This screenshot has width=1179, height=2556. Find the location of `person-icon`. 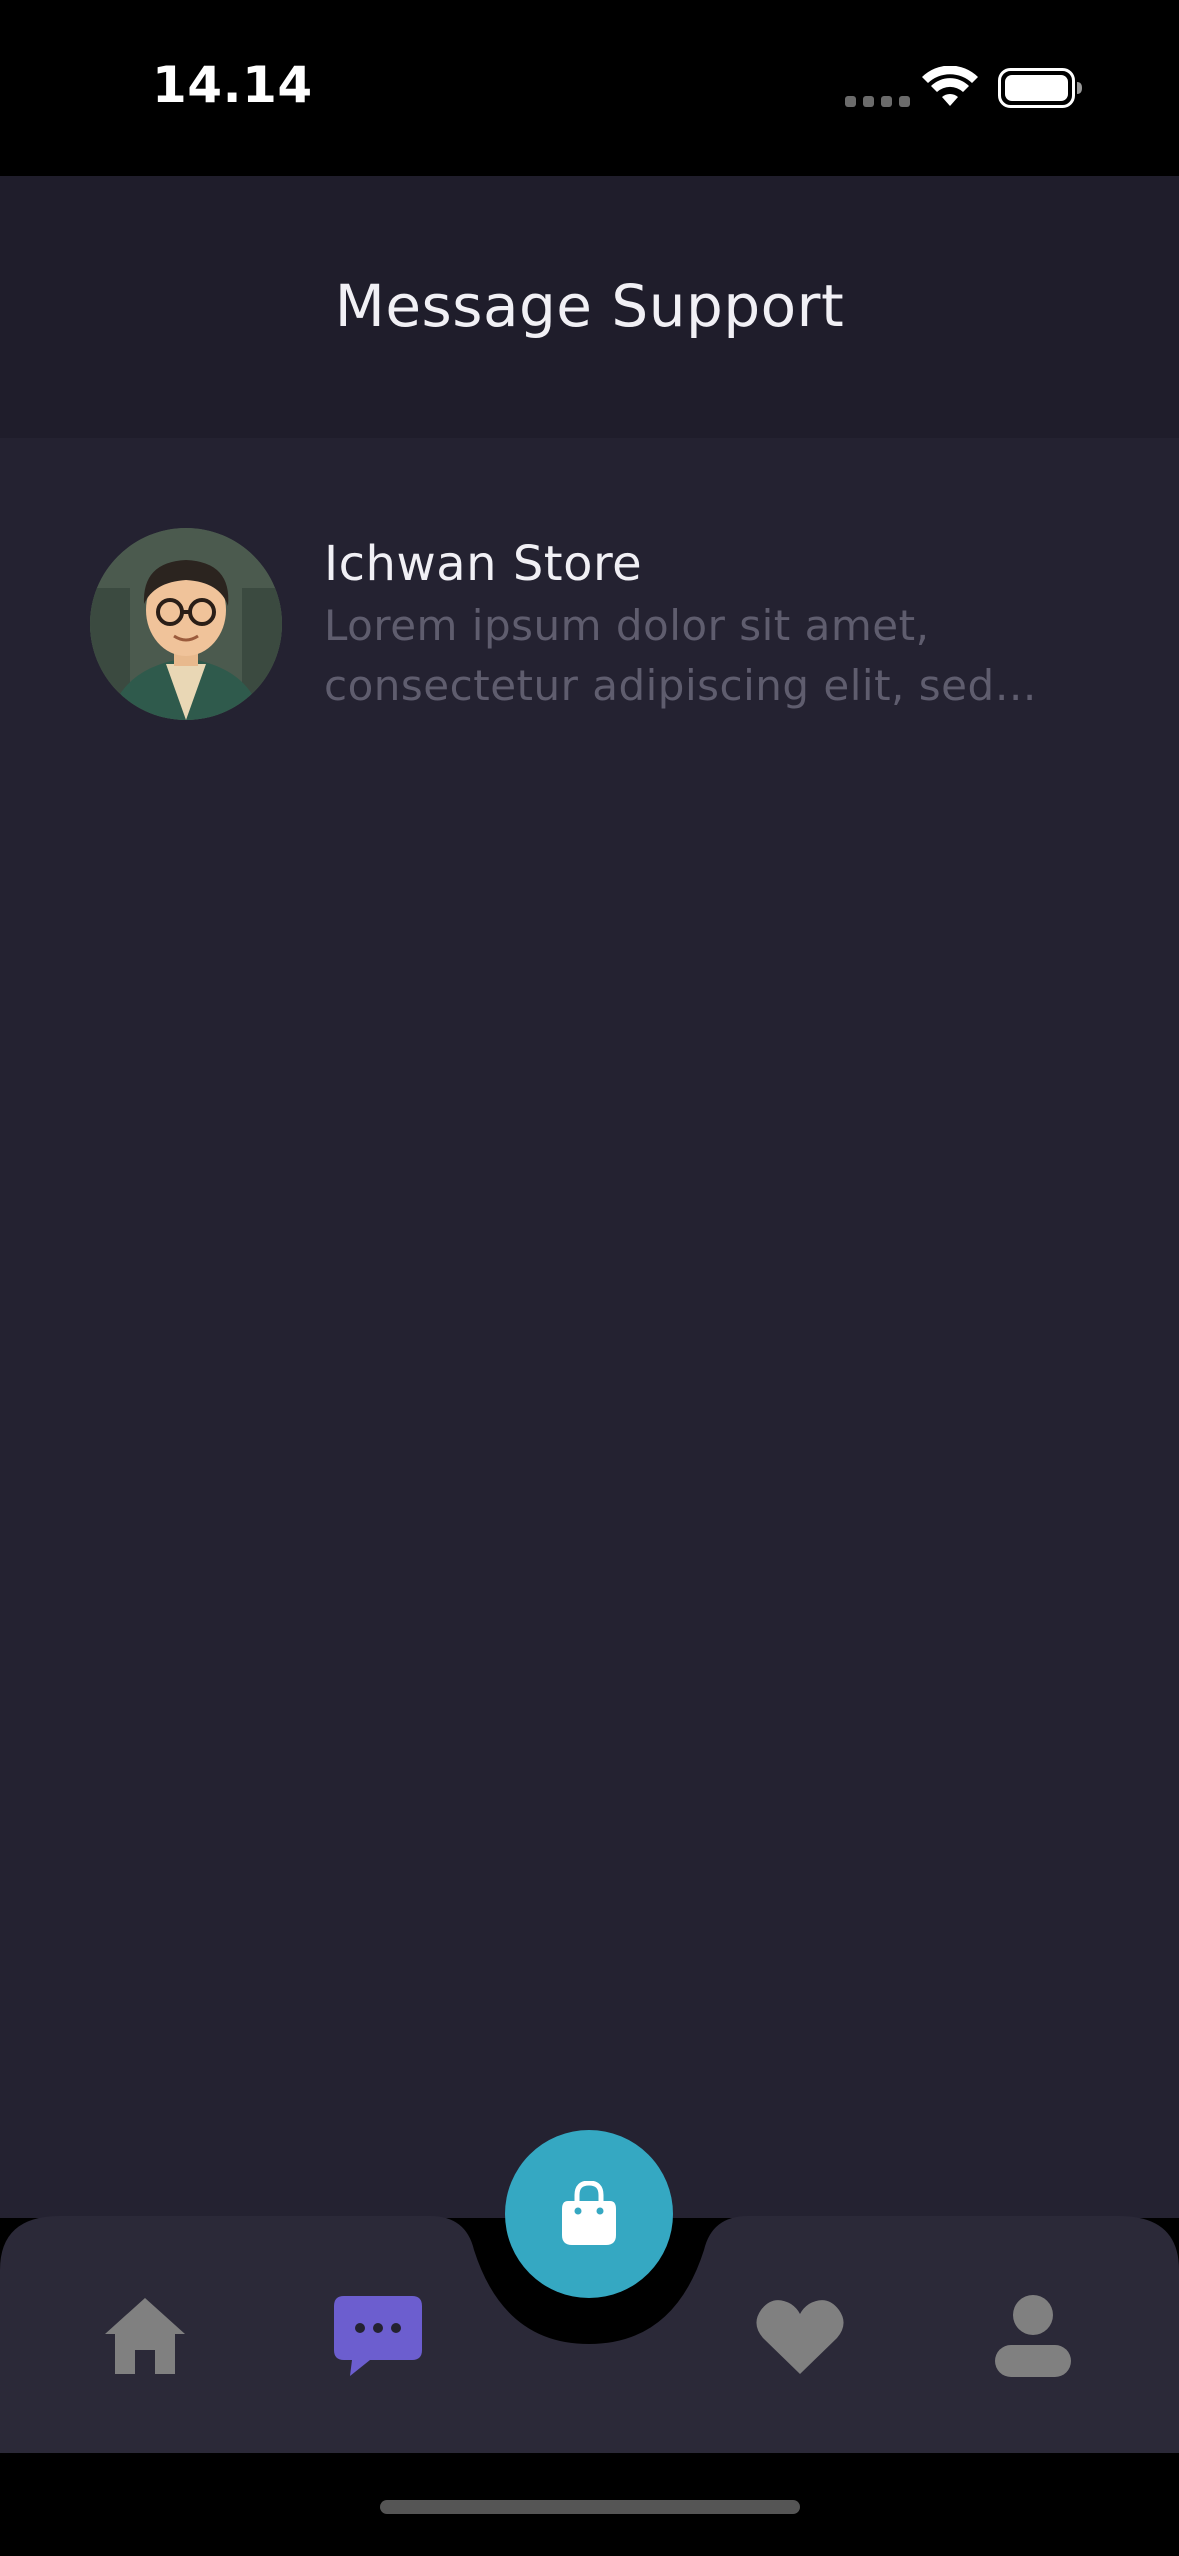

person-icon is located at coordinates (1033, 2336).